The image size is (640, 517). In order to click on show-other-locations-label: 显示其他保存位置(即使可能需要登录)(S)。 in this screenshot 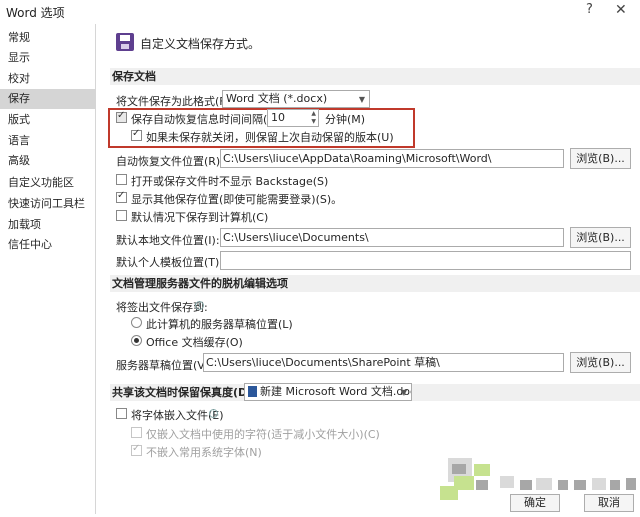, I will do `click(237, 199)`.